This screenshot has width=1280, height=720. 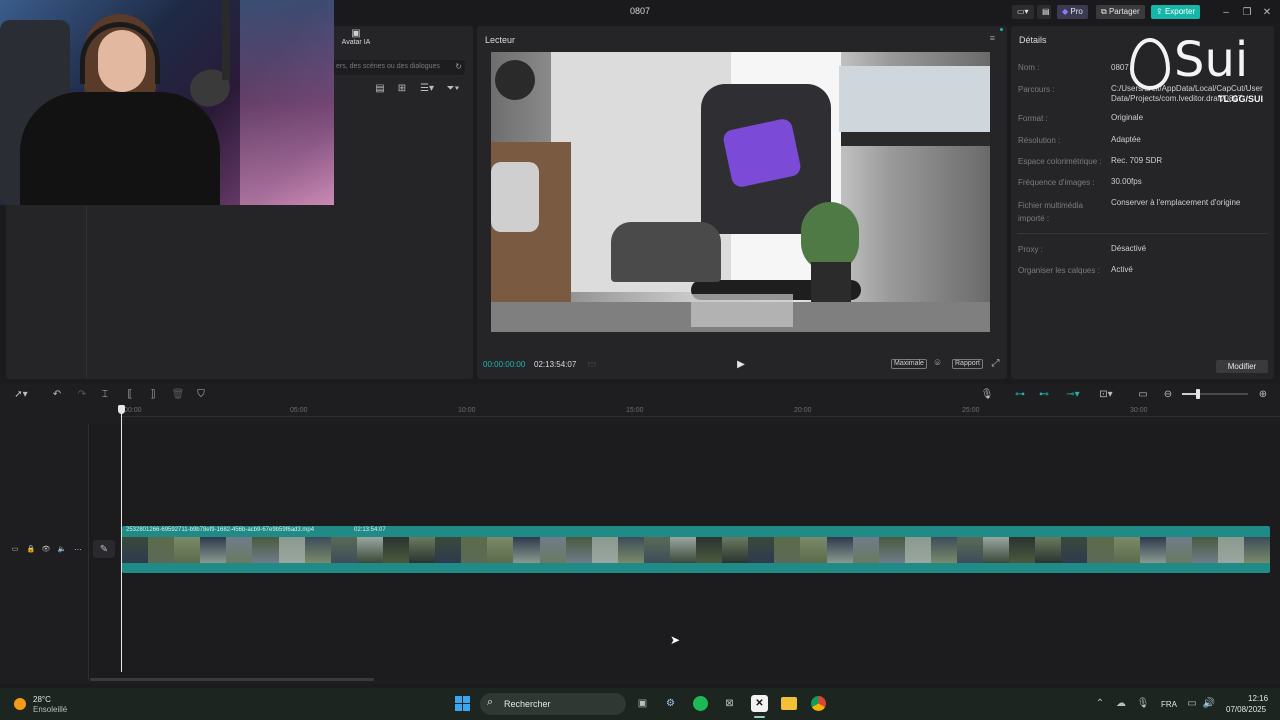 I want to click on redo-icon: ↷, so click(x=82, y=394).